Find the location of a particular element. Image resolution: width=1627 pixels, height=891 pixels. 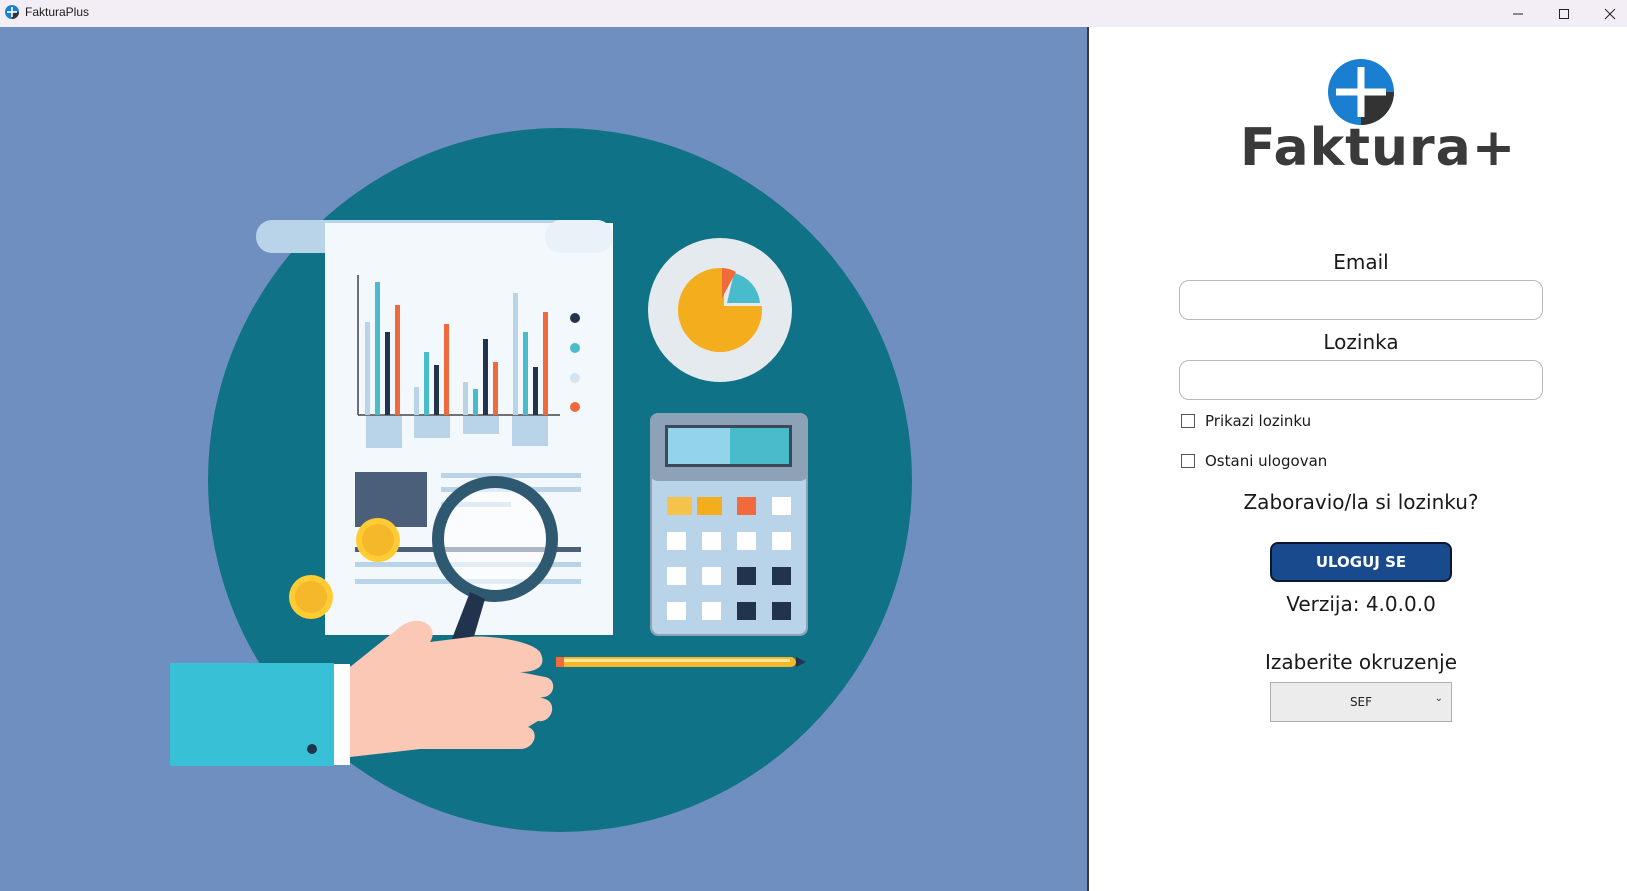

app-logo-icon is located at coordinates (12, 12).